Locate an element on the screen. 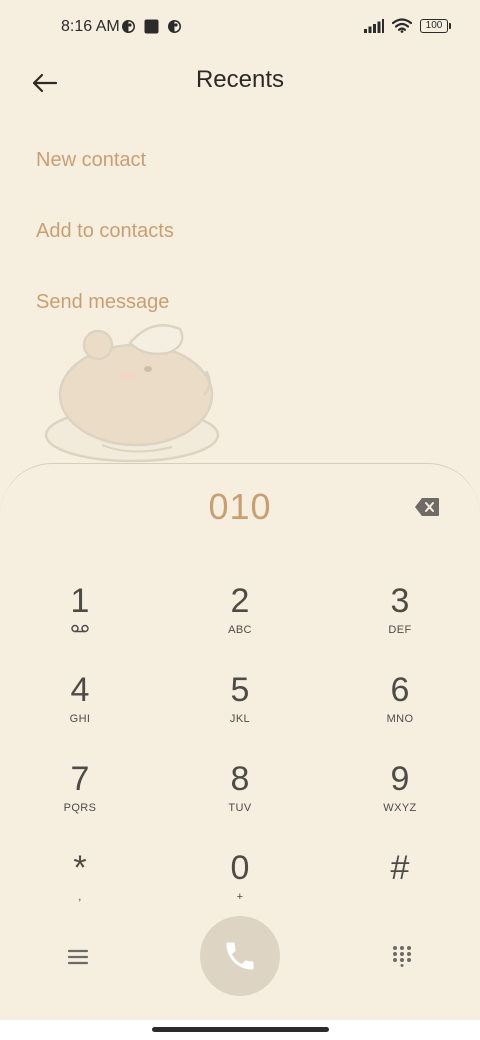 This screenshot has height=1040, width=480. key-1: 1 is located at coordinates (80, 624).